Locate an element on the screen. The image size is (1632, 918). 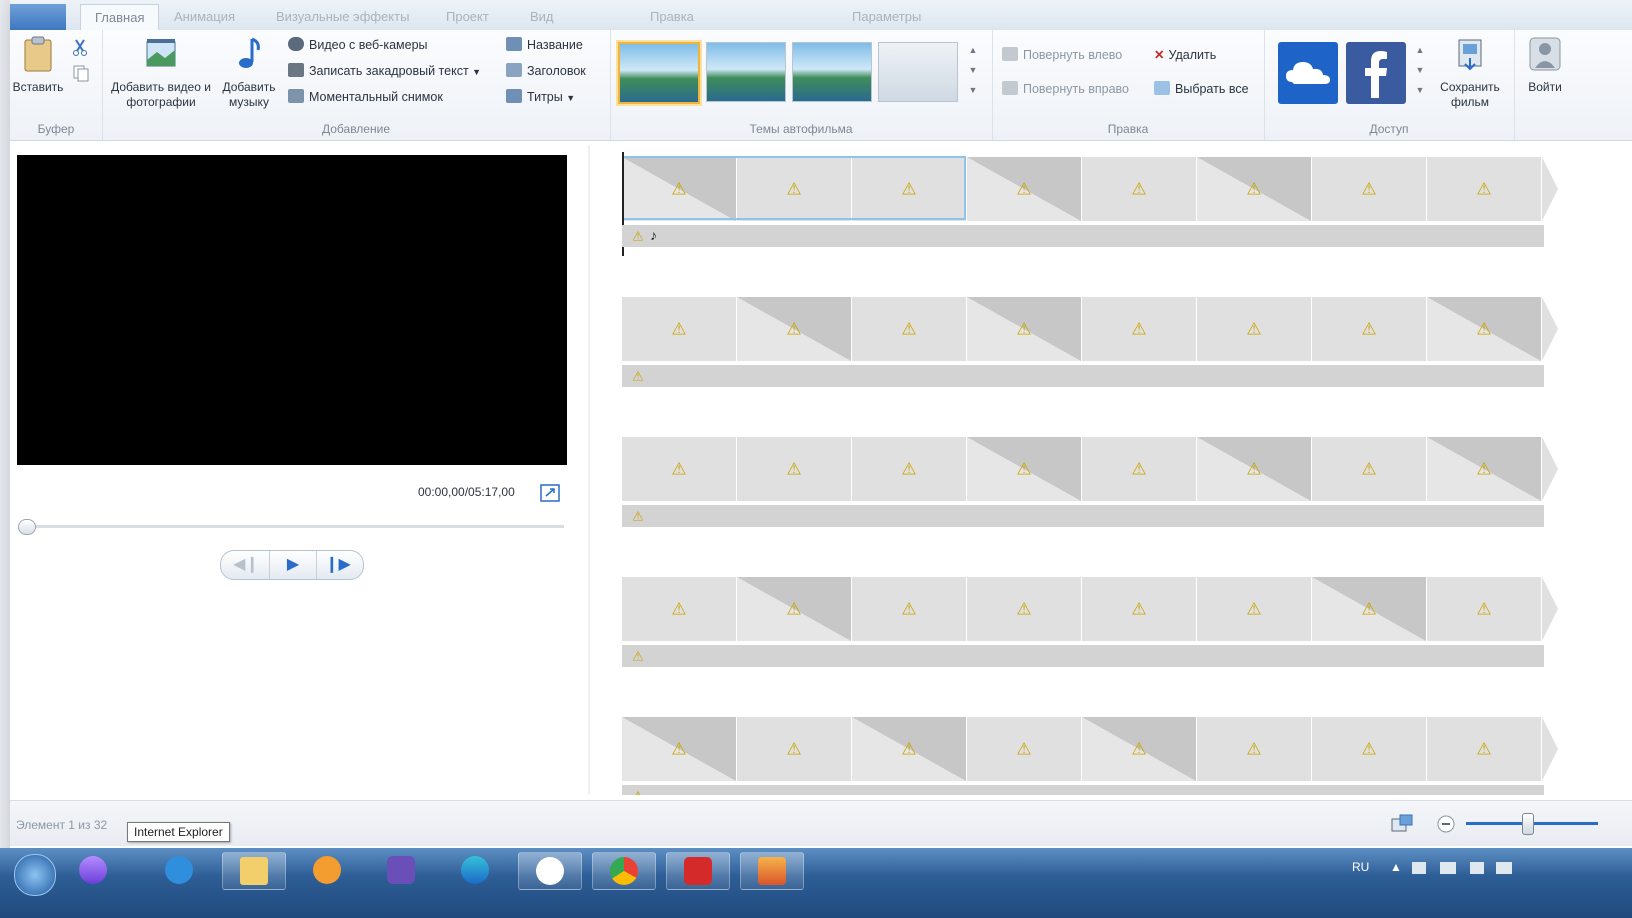
tab-home: Главная is located at coordinates (120, 17).